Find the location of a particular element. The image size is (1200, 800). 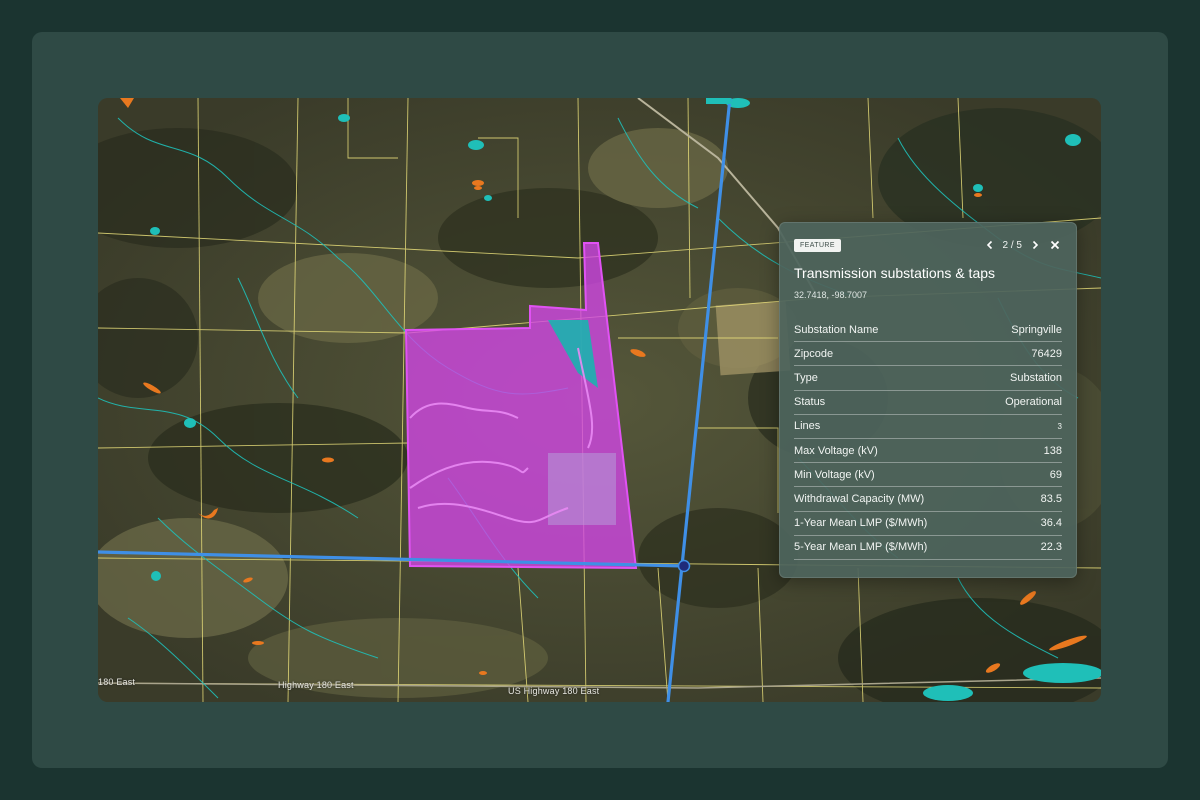

close-icon is located at coordinates (1055, 245).